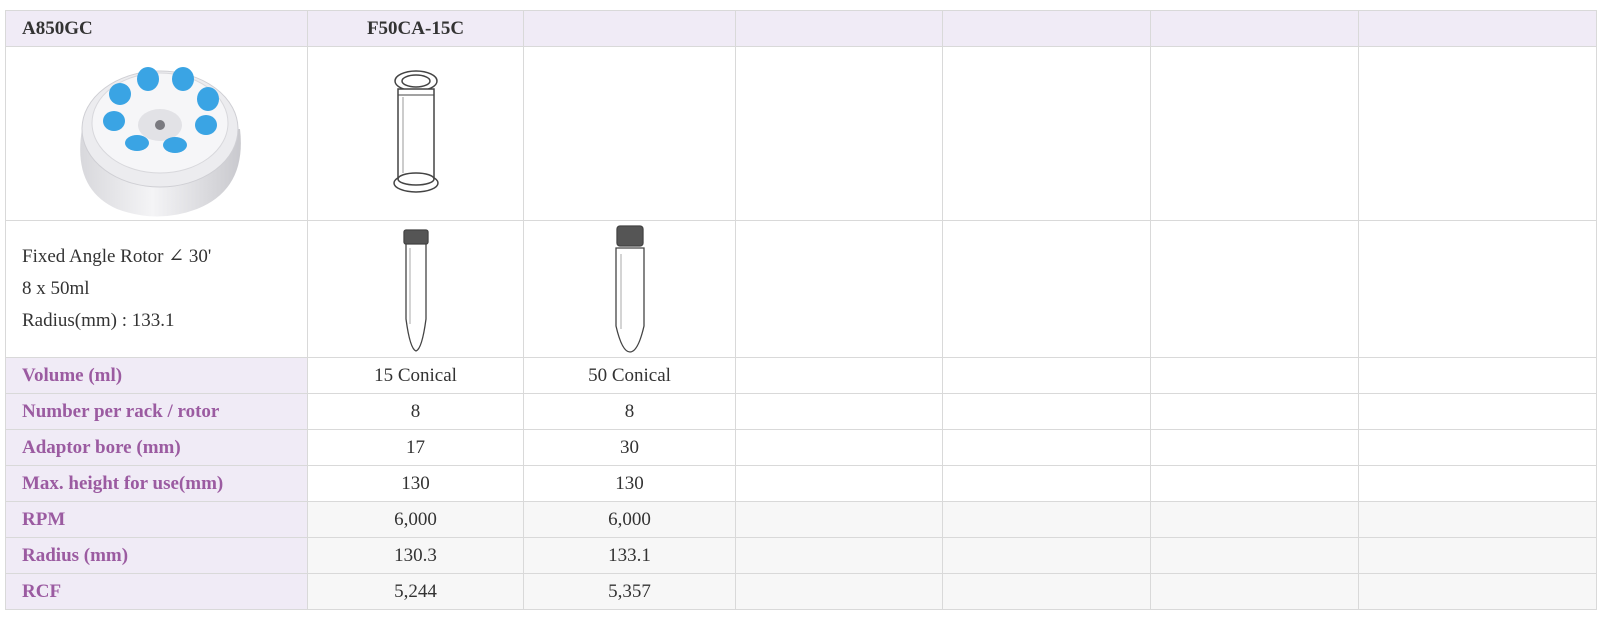  I want to click on row-value: 15 Conical, so click(415, 375).